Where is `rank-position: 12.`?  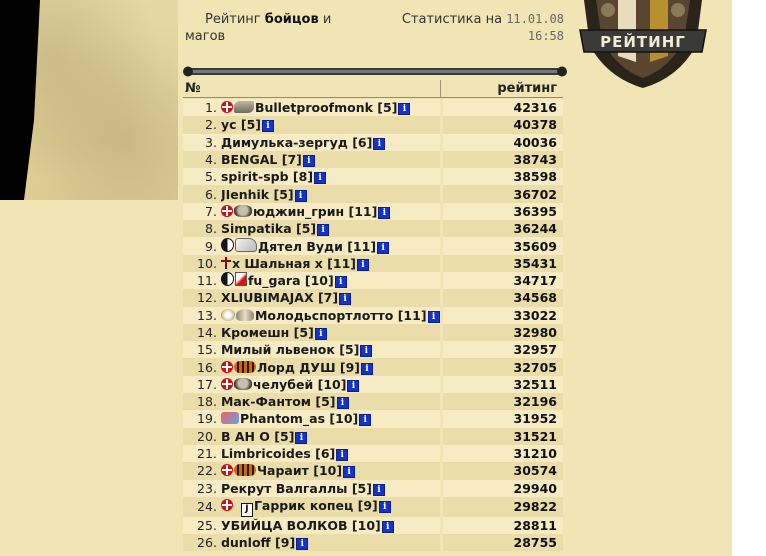 rank-position: 12. is located at coordinates (202, 298).